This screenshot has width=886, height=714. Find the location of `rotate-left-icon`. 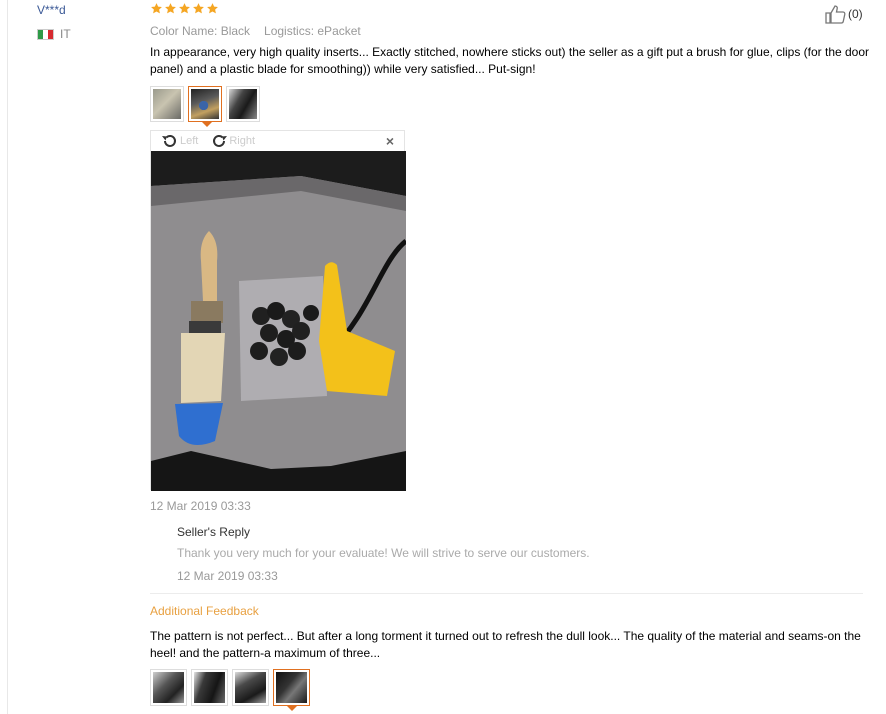

rotate-left-icon is located at coordinates (169, 140).